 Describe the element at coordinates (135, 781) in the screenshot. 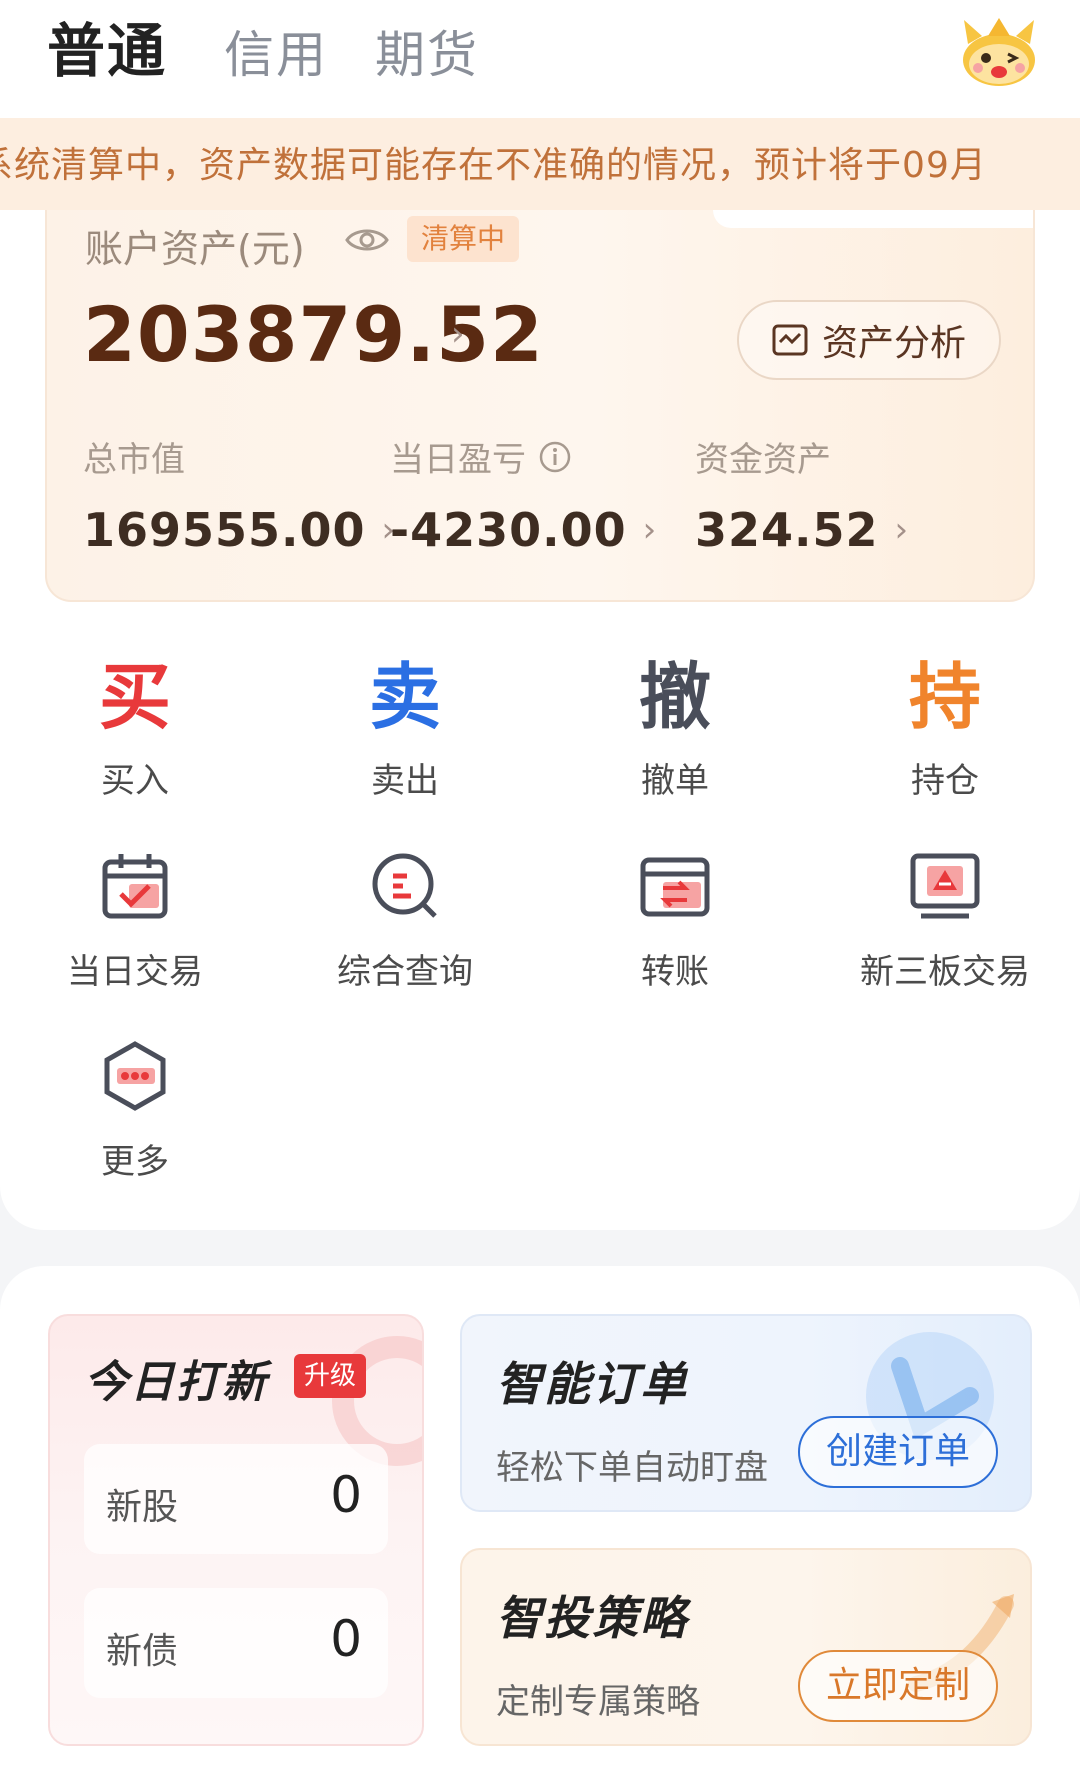

I see `buy-label: 买入` at that location.